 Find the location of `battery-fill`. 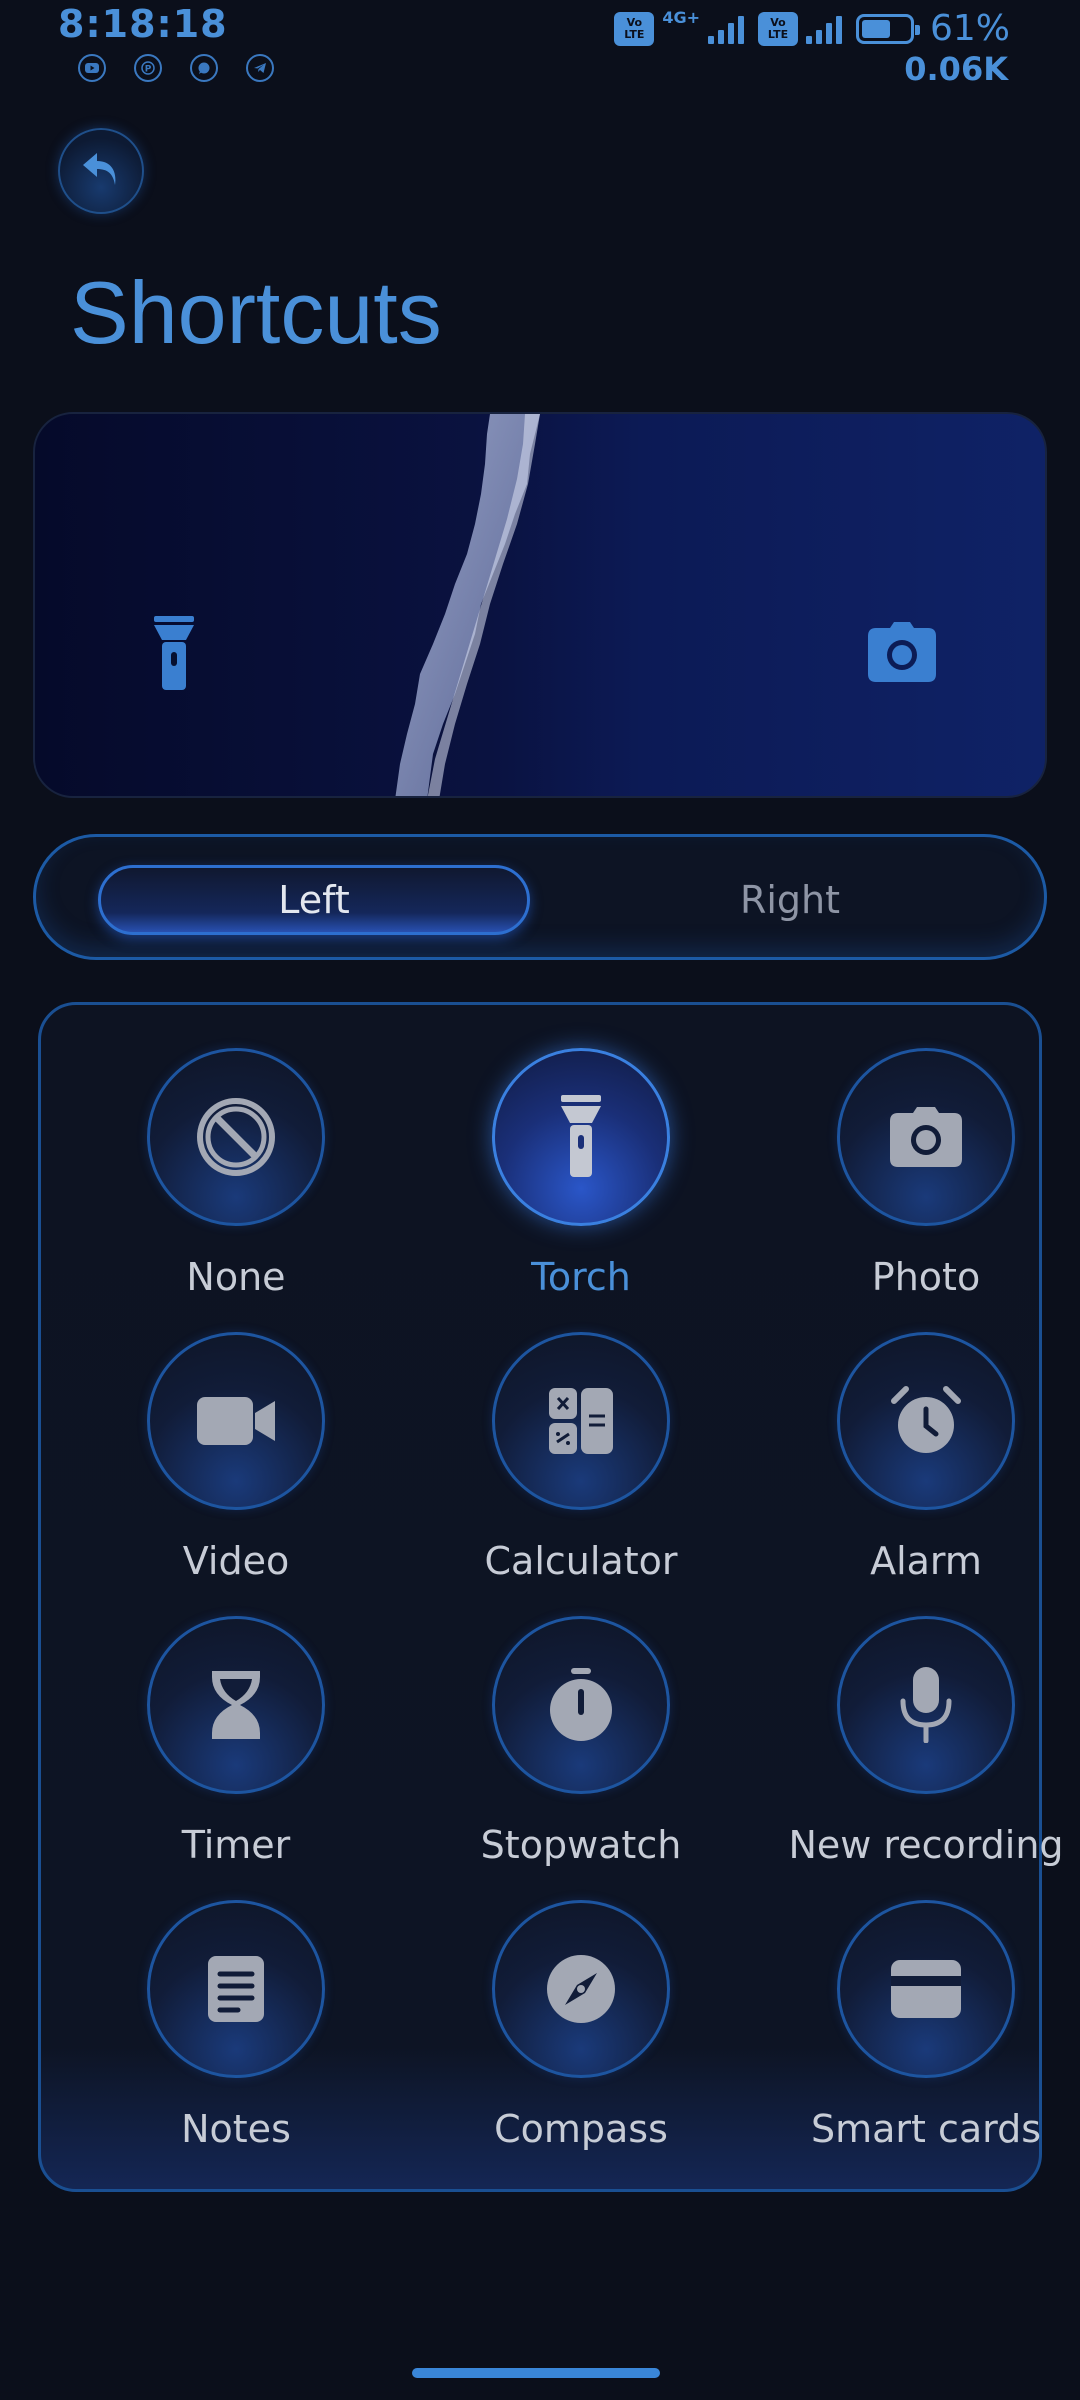

battery-fill is located at coordinates (876, 28).